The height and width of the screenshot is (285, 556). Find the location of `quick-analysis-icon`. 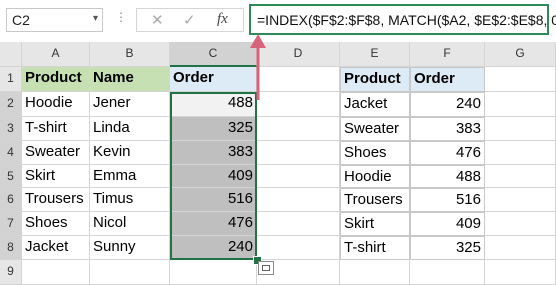

quick-analysis-icon is located at coordinates (266, 268).